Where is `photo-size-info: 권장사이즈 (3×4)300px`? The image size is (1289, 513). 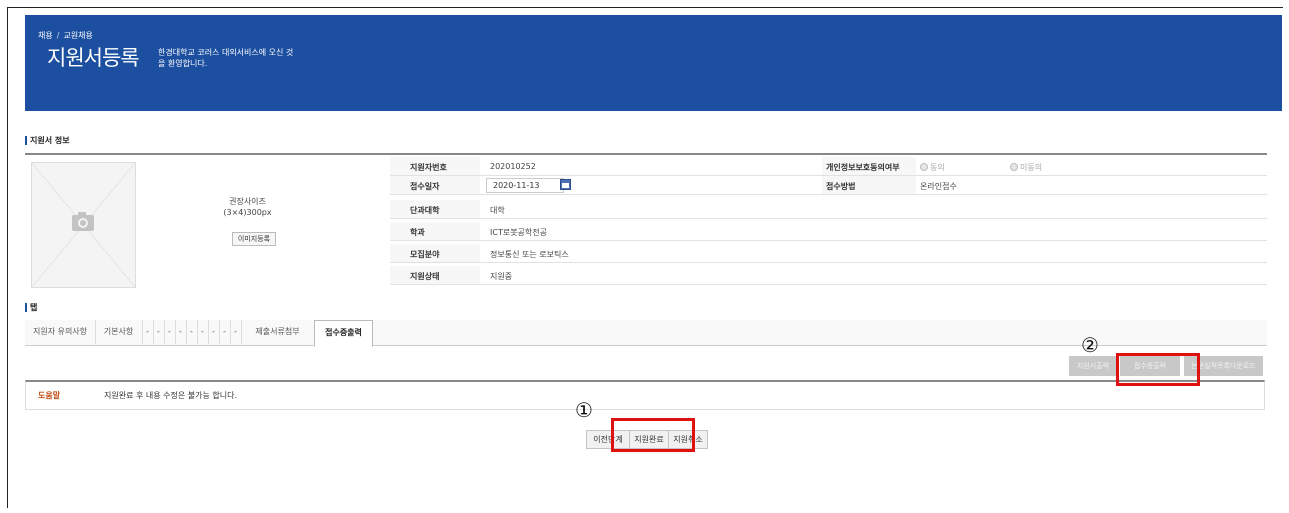
photo-size-info: 권장사이즈 (3×4)300px is located at coordinates (247, 207).